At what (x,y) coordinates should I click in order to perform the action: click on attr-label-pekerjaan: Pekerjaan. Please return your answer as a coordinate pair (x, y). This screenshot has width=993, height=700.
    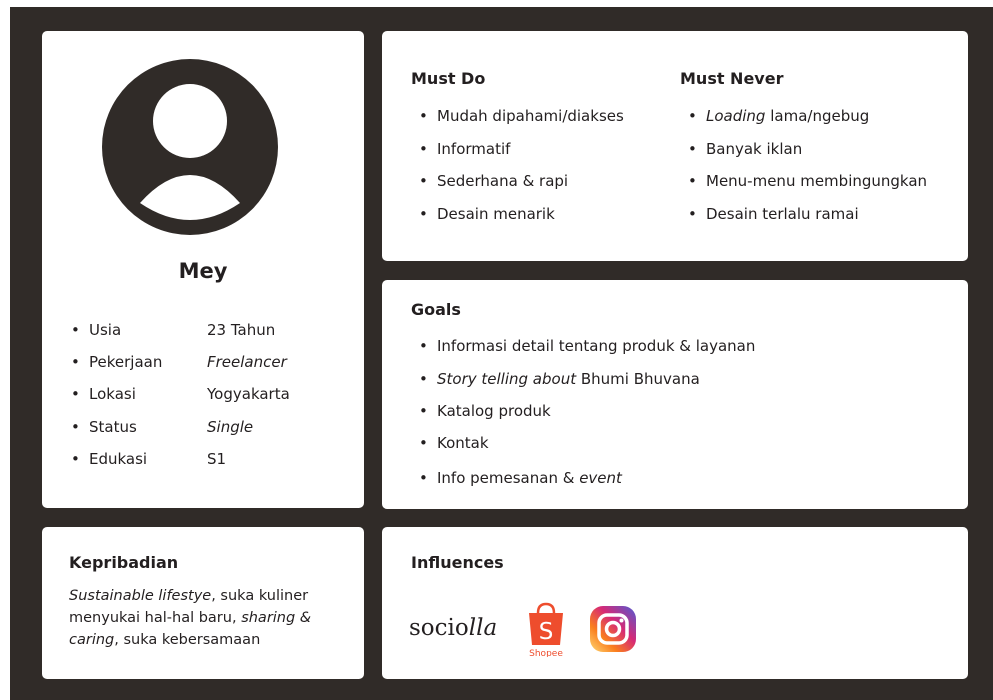
    Looking at the image, I should click on (116, 362).